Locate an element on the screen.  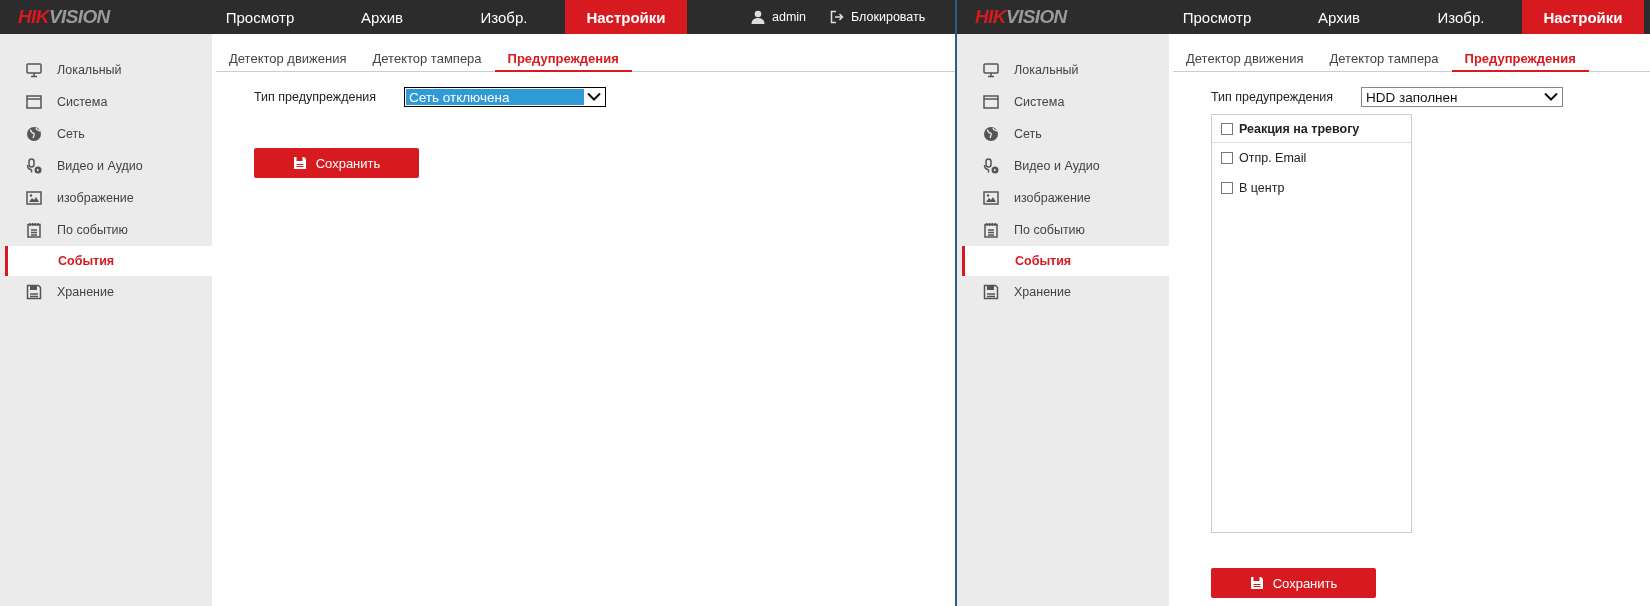
option-label: В центр is located at coordinates (1262, 188).